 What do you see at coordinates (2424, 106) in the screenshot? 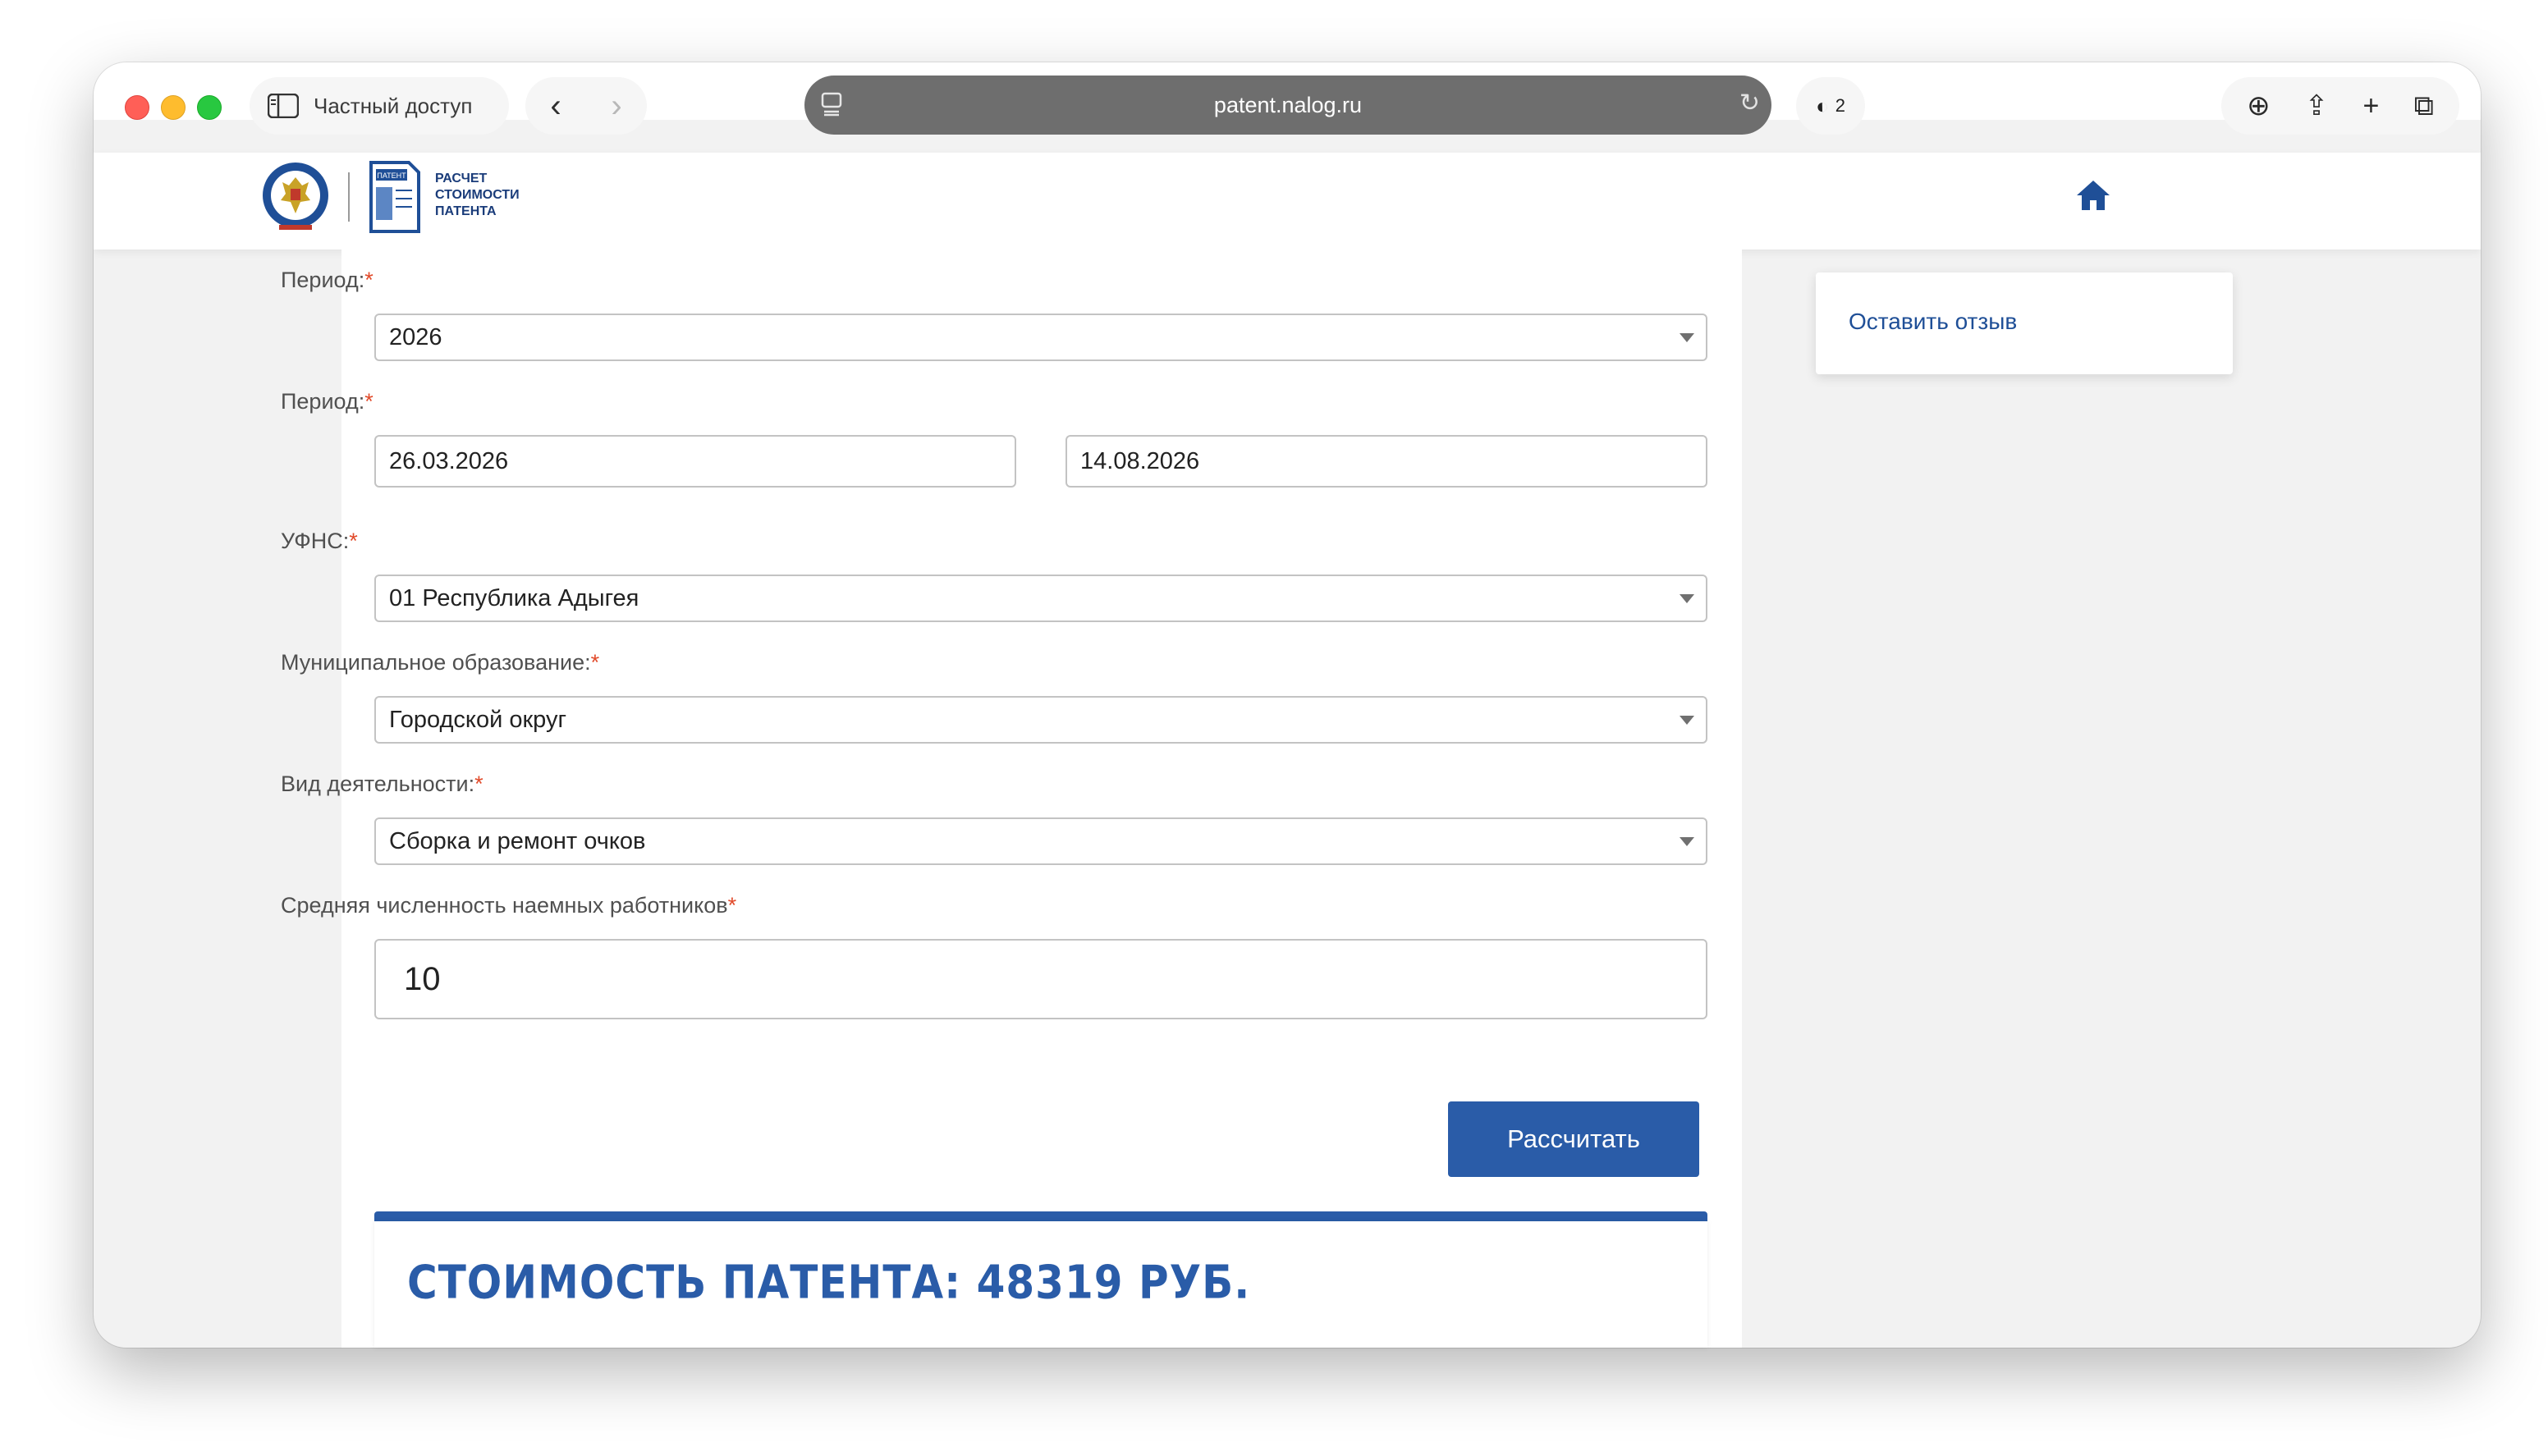
I see `tab-overview-icon: ⧉` at bounding box center [2424, 106].